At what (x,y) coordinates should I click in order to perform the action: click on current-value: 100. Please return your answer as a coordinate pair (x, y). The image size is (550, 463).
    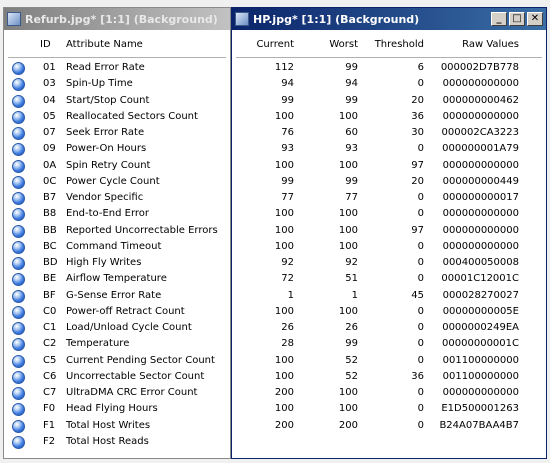
    Looking at the image, I should click on (284, 214).